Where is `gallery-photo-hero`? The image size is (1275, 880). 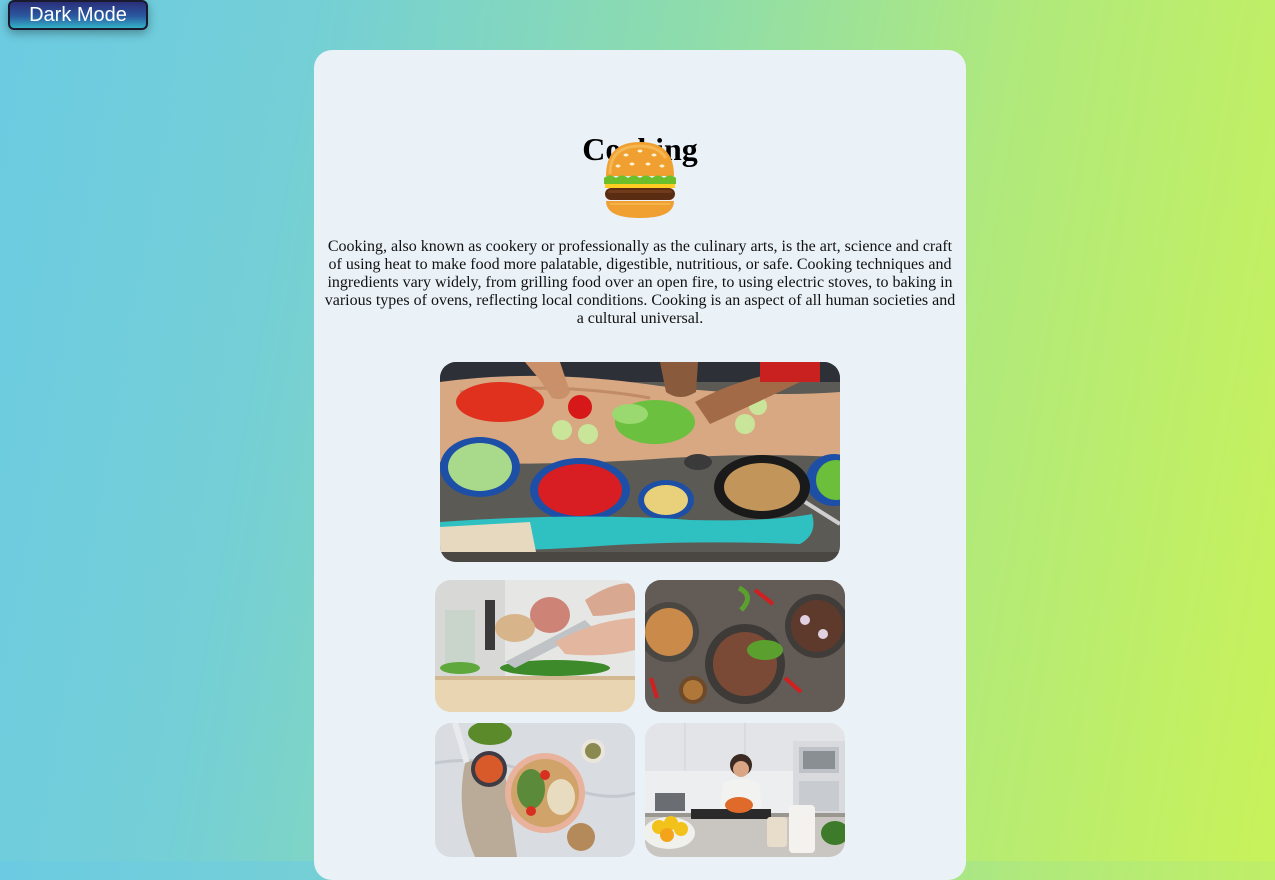 gallery-photo-hero is located at coordinates (640, 462).